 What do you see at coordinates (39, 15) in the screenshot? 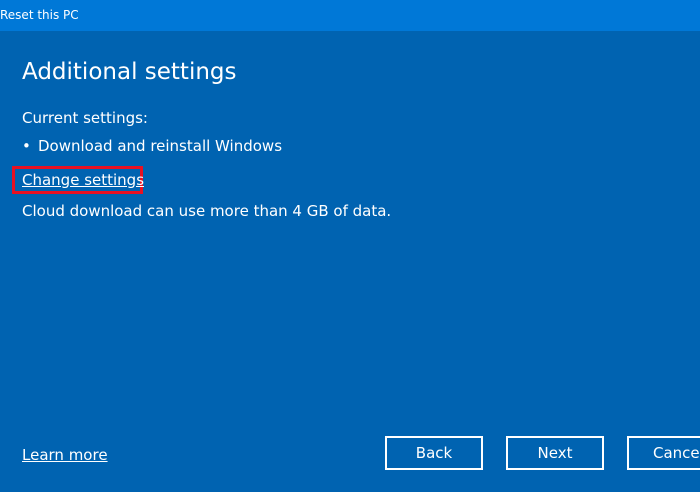
I see `window-title: Reset this PC` at bounding box center [39, 15].